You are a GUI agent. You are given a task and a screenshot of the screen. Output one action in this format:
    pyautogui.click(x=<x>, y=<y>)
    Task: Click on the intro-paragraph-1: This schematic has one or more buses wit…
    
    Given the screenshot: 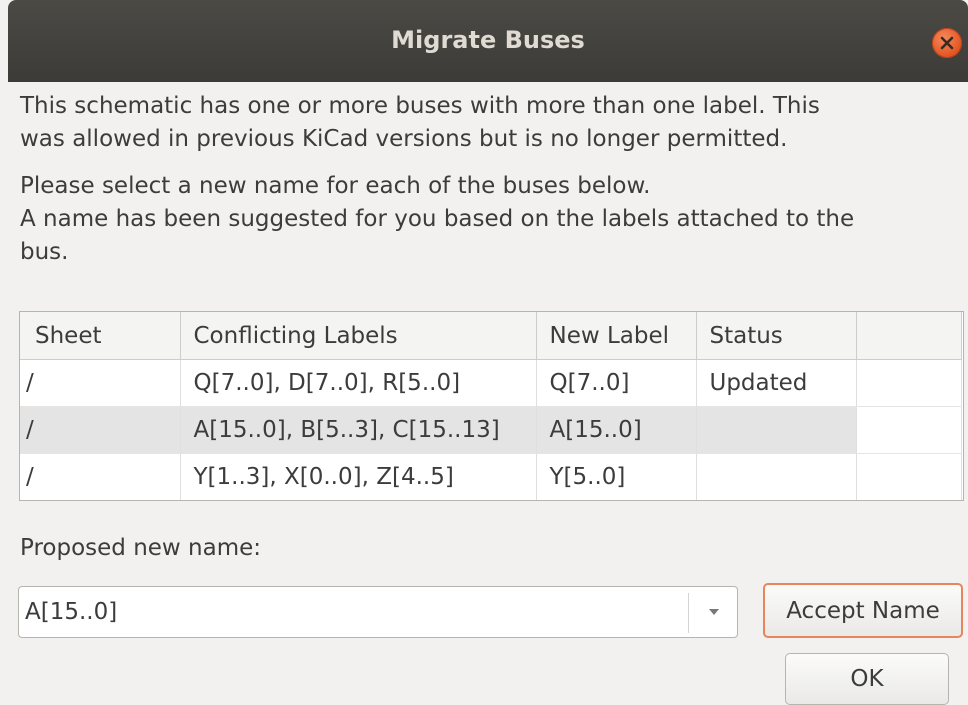 What is the action you would take?
    pyautogui.click(x=420, y=123)
    